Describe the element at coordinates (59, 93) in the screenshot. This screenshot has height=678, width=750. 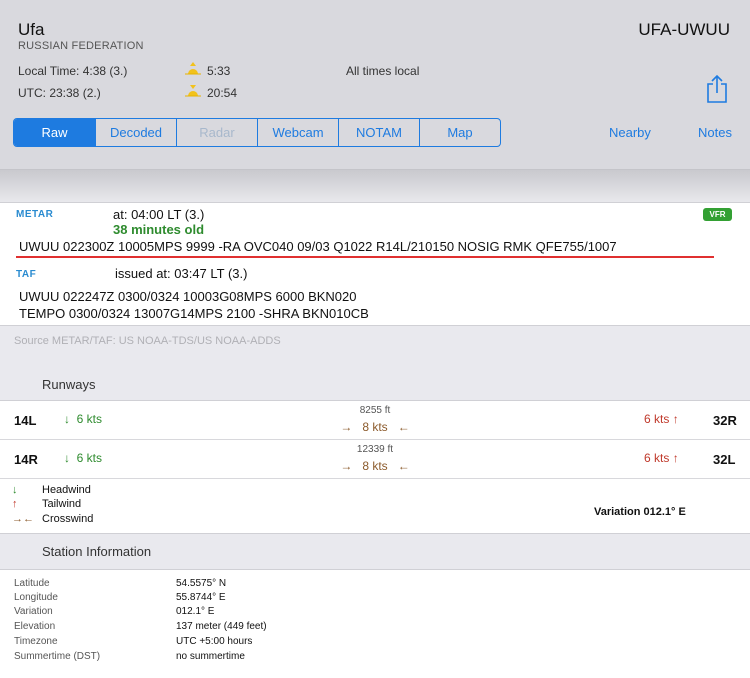
I see `utc-time: UTC: 23:38 (2.)` at that location.